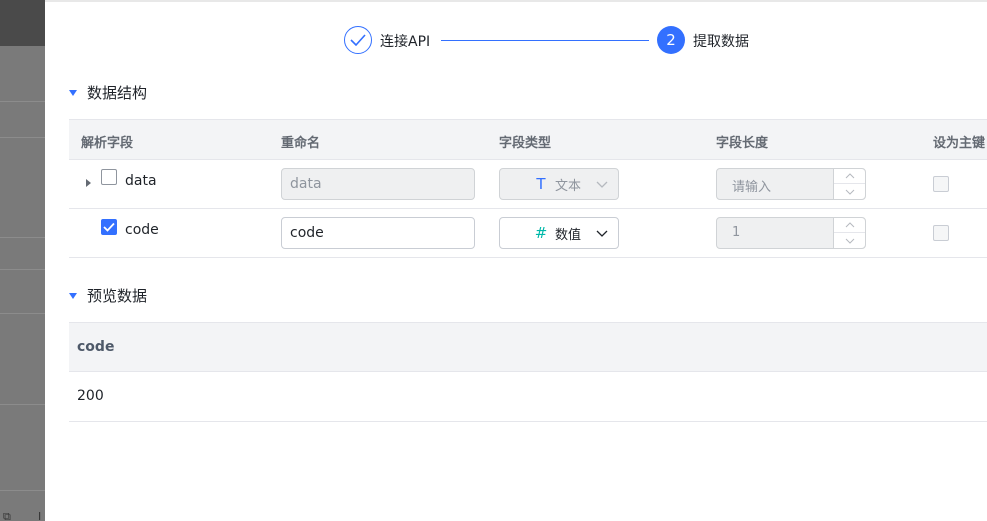 The width and height of the screenshot is (987, 521). What do you see at coordinates (405, 42) in the screenshot?
I see `step-1-label: 连接API` at bounding box center [405, 42].